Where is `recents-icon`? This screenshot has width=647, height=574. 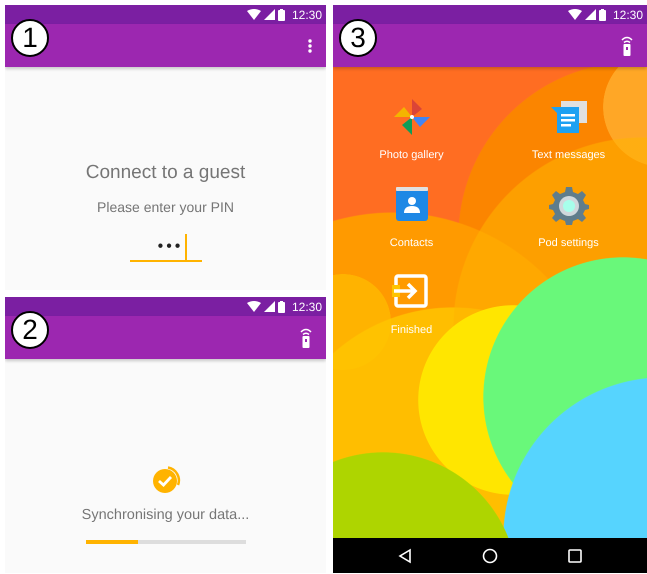 recents-icon is located at coordinates (575, 555).